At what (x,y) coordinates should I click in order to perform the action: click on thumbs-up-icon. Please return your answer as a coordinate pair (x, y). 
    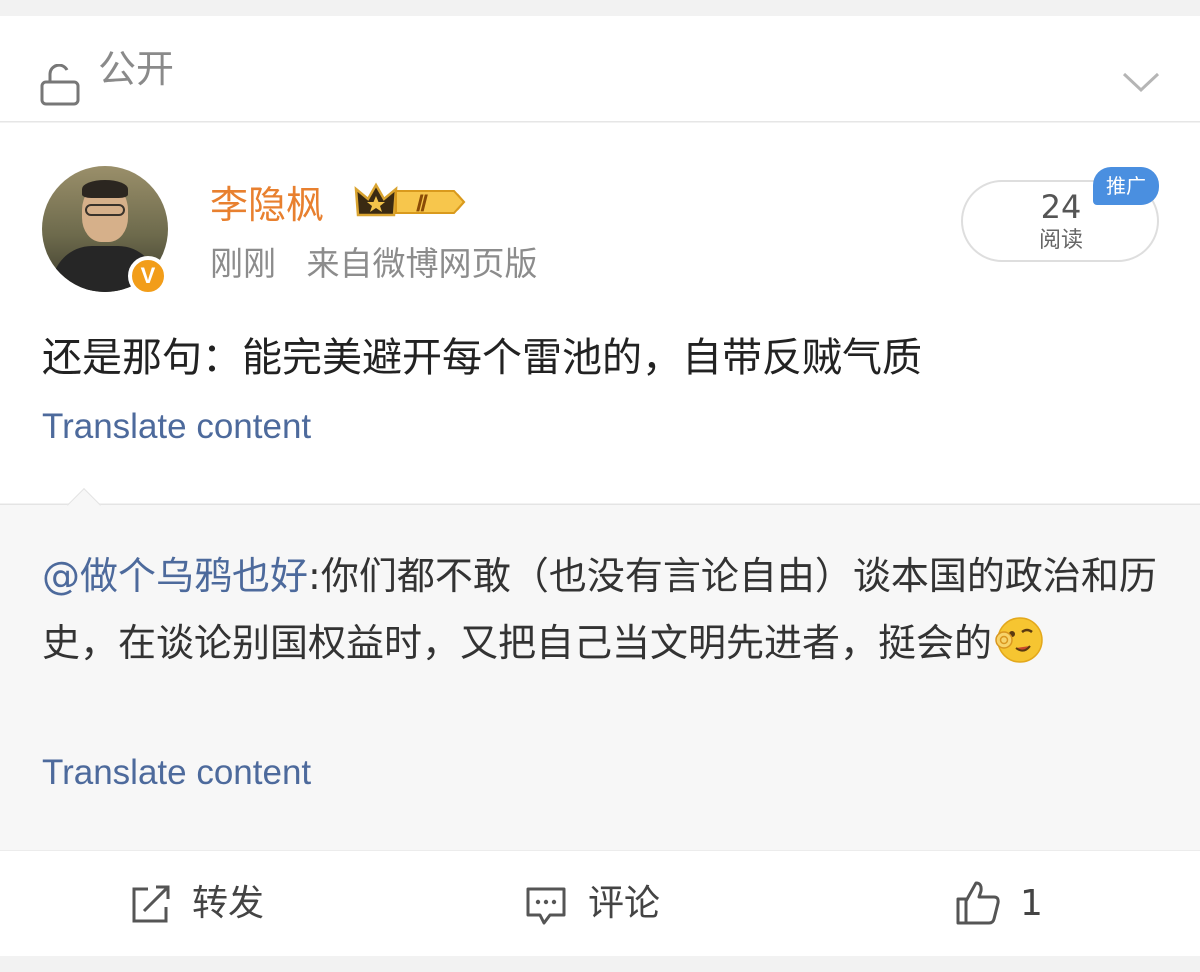
    Looking at the image, I should click on (978, 903).